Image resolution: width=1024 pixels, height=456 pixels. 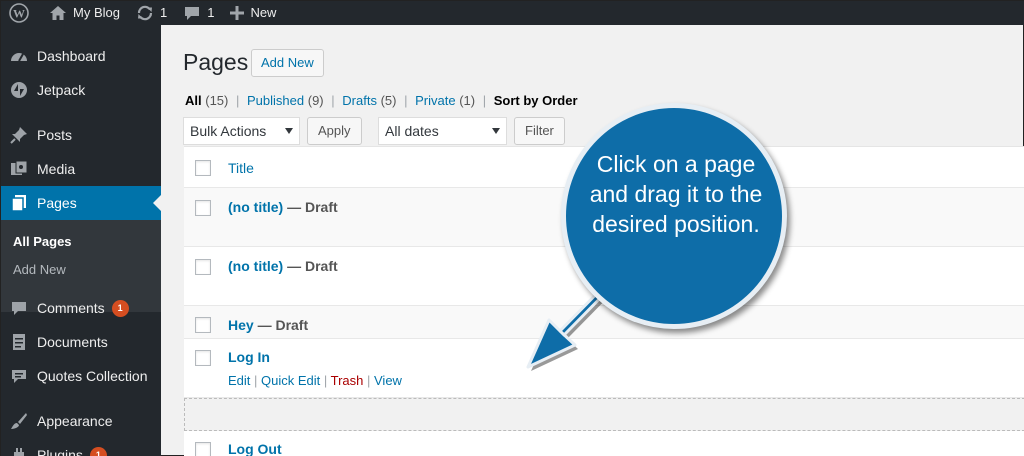 I want to click on sidebar-item-label: Quotes Collection, so click(x=92, y=376).